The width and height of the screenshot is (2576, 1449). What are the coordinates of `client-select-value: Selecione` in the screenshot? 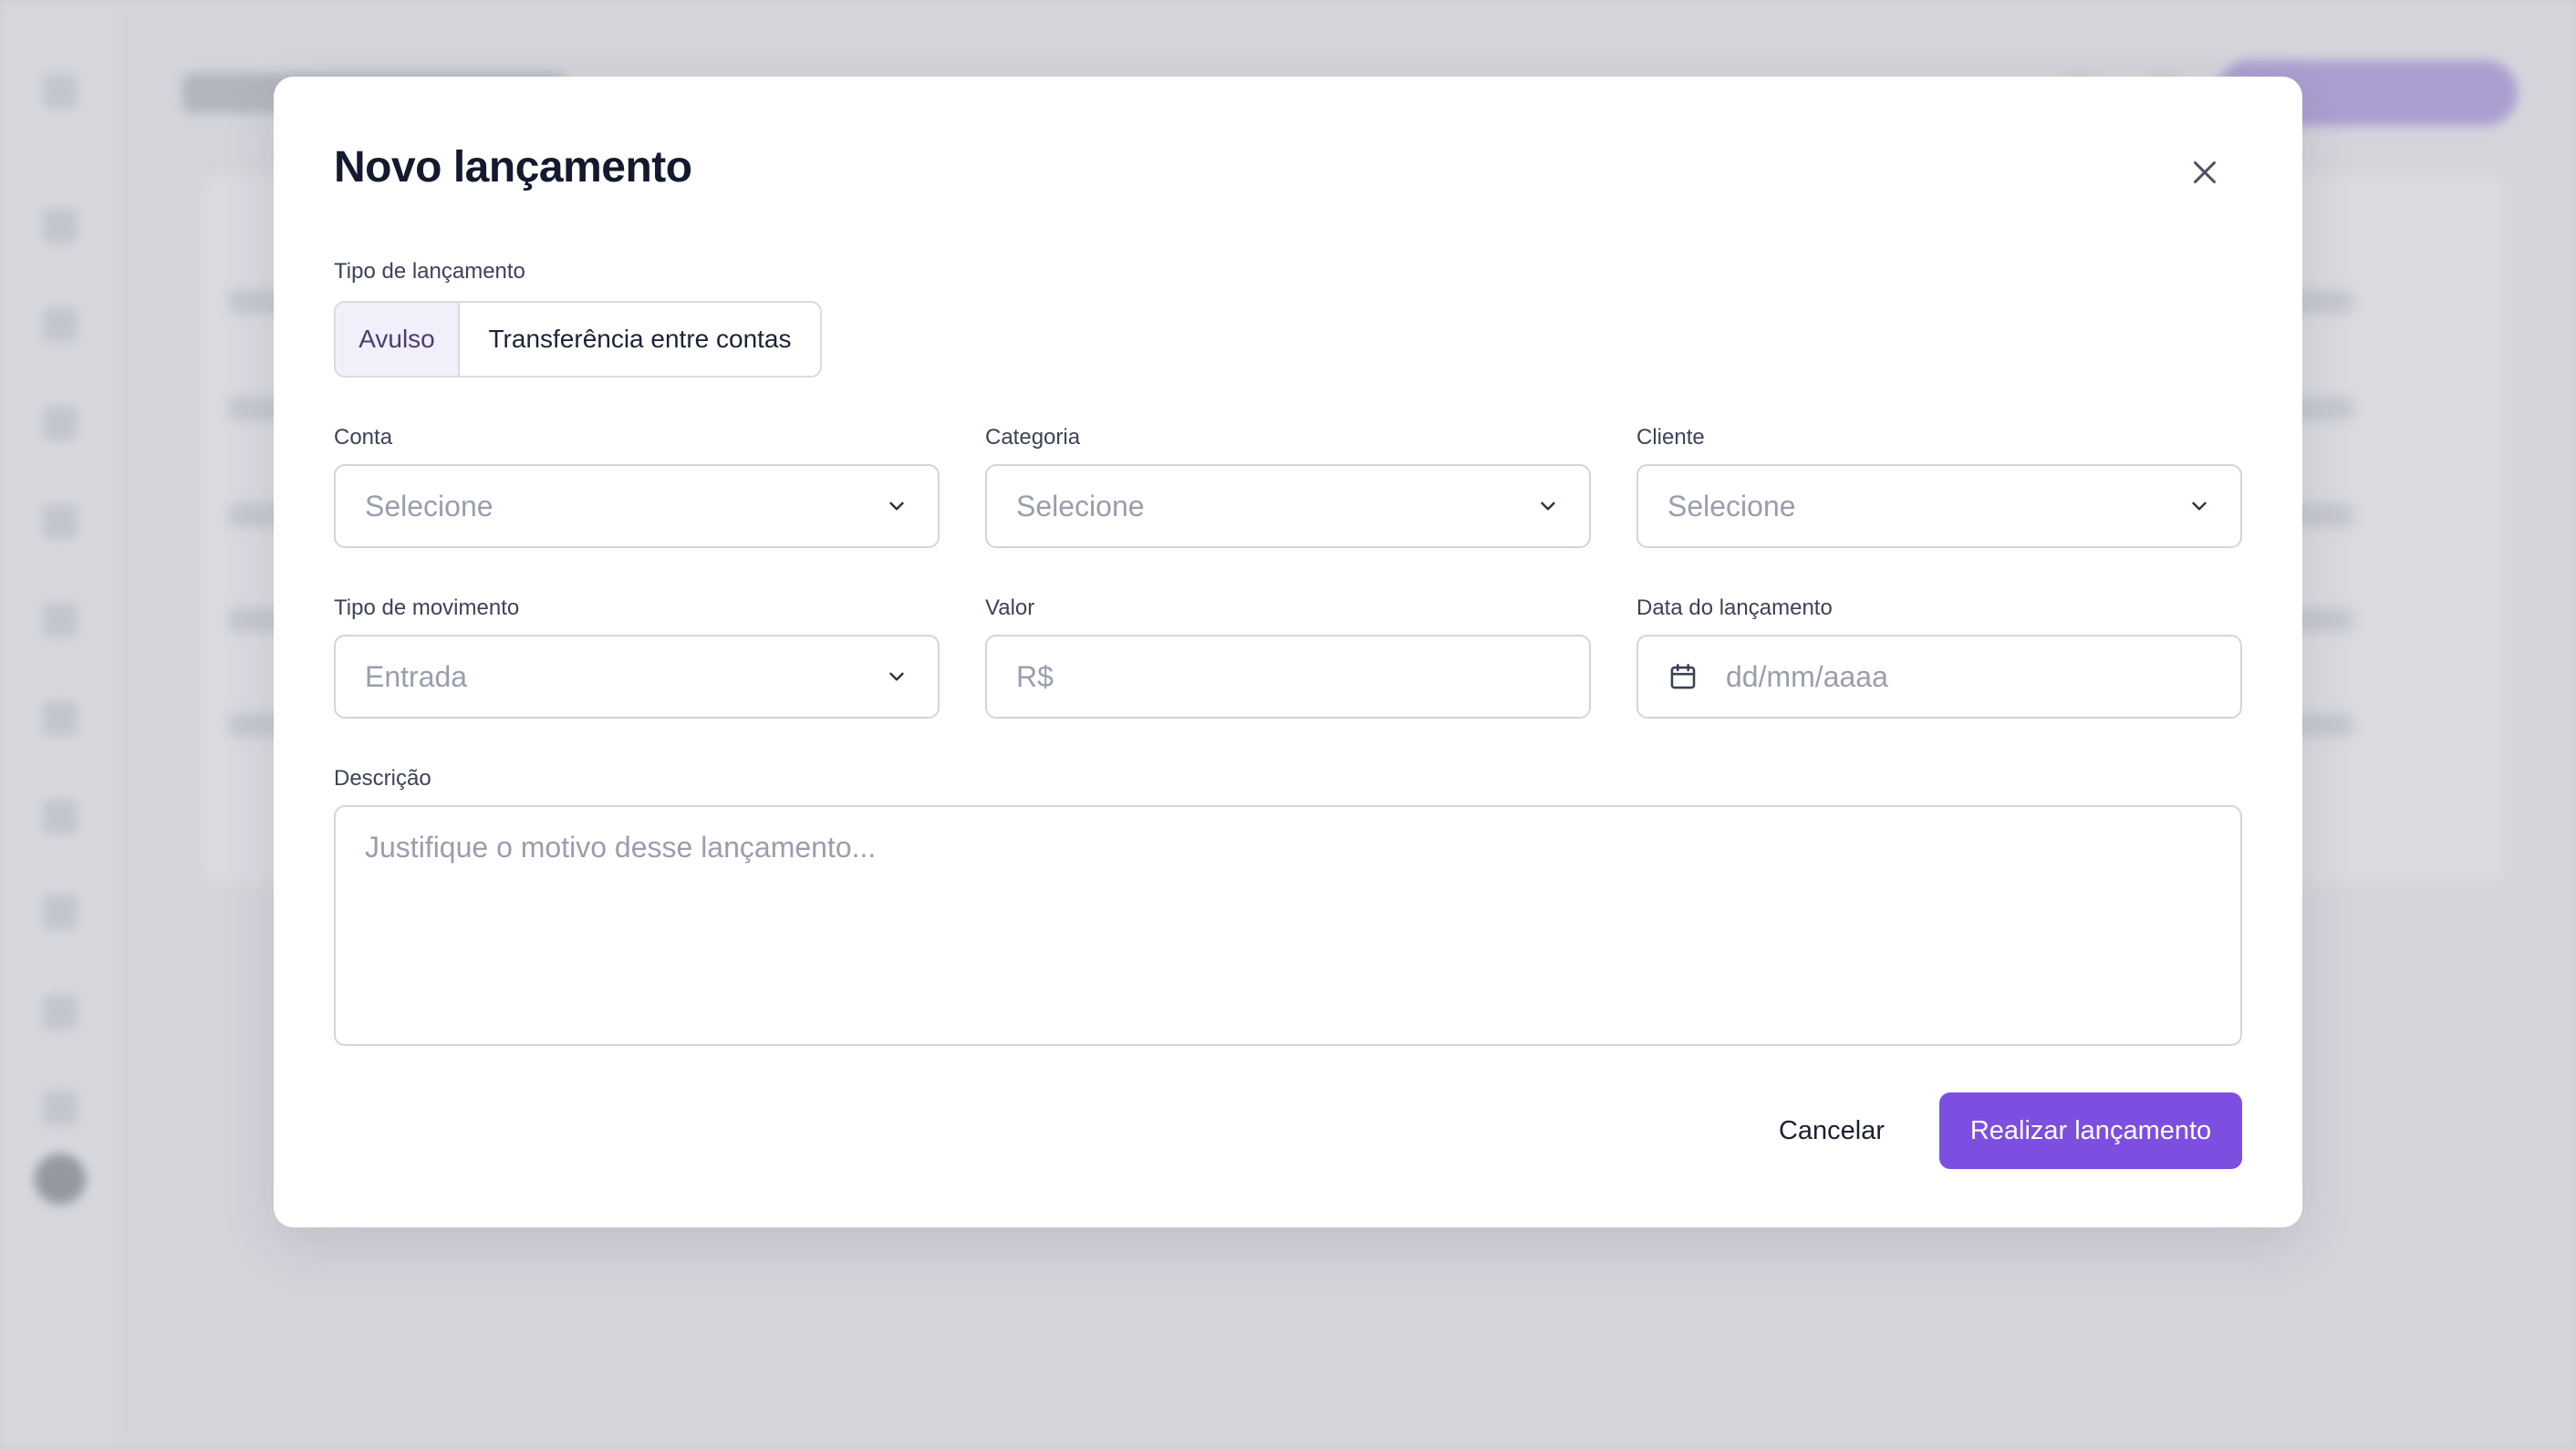 It's located at (1731, 506).